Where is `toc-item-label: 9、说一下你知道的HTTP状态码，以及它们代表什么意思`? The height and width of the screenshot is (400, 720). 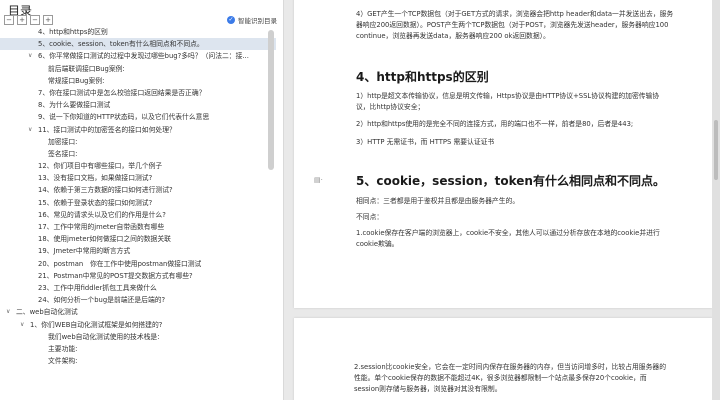 toc-item-label: 9、说一下你知道的HTTP状态码，以及它们代表什么意思 is located at coordinates (124, 117).